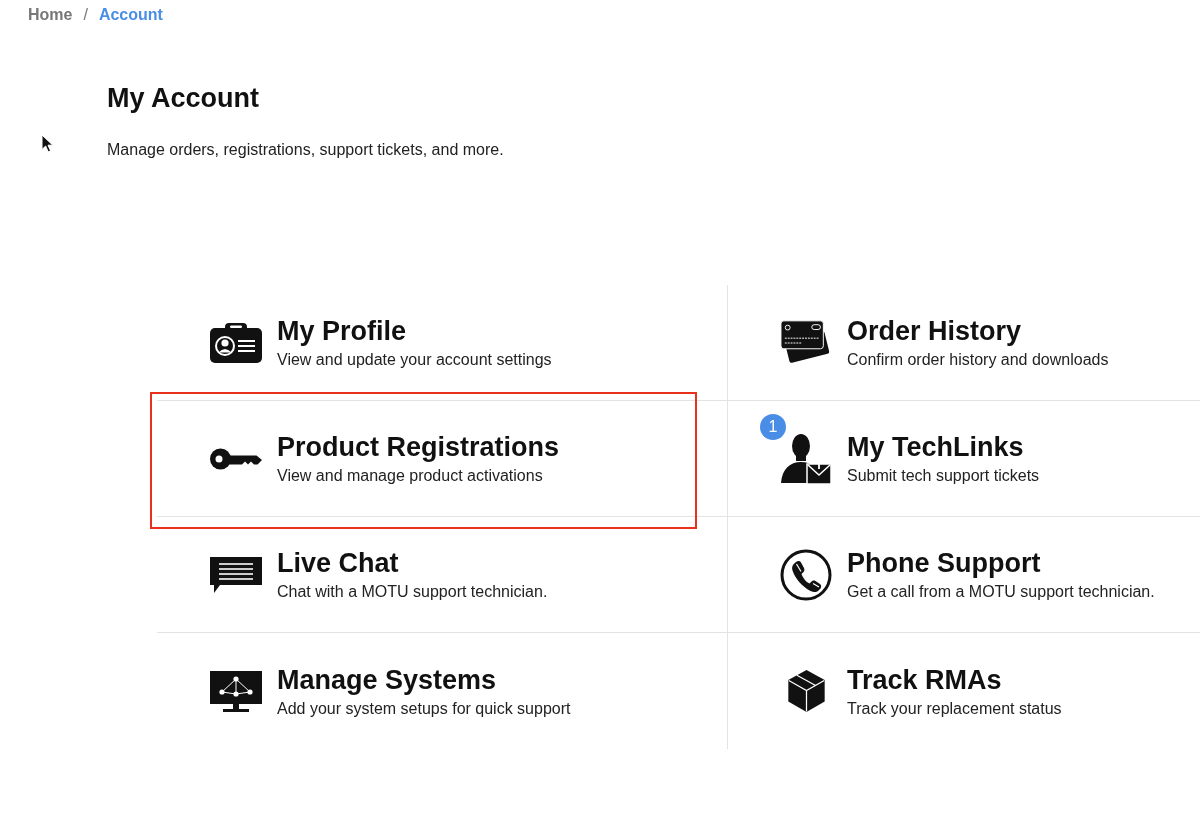 This screenshot has height=835, width=1200. What do you see at coordinates (943, 476) in the screenshot?
I see `tile-description: Submit tech support tickets` at bounding box center [943, 476].